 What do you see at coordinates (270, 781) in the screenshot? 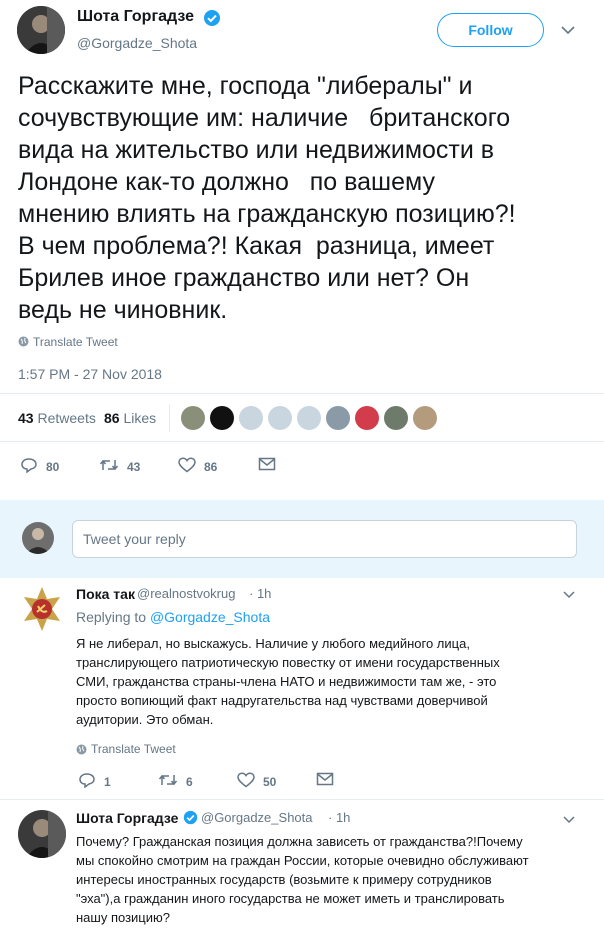
I see `like-count: 50` at bounding box center [270, 781].